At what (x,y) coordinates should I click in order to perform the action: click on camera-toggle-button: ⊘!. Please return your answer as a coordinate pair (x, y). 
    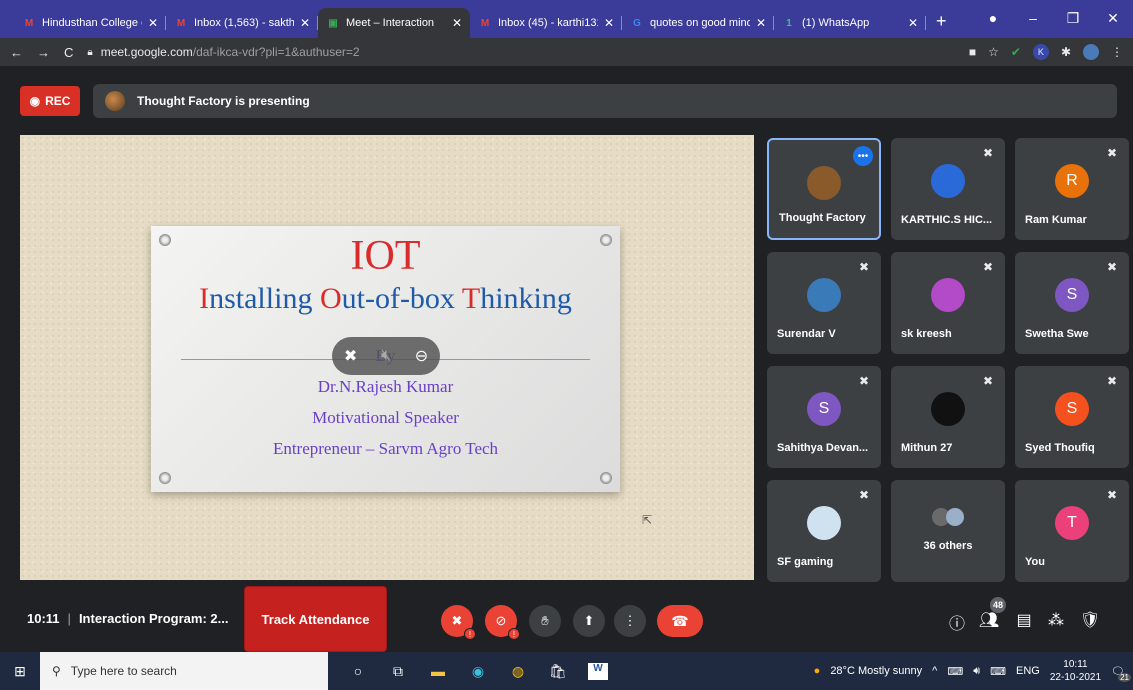
    Looking at the image, I should click on (502, 622).